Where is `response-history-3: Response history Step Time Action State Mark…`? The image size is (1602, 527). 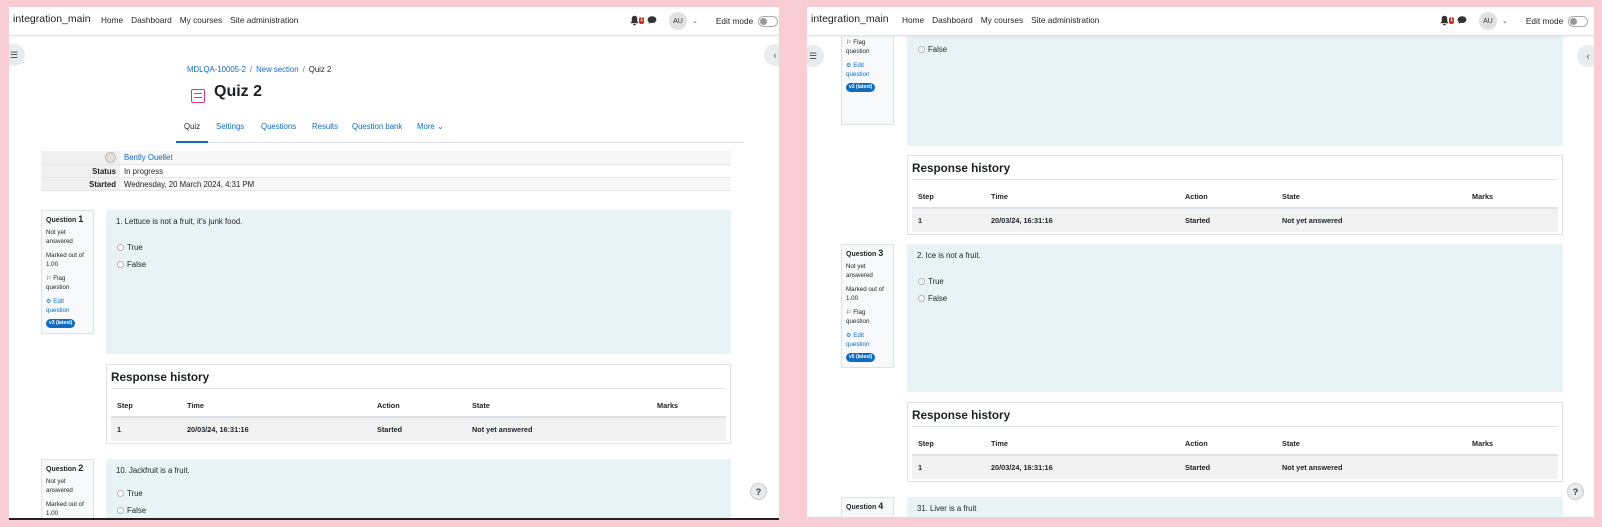
response-history-3: Response history Step Time Action State Mark… is located at coordinates (1235, 442).